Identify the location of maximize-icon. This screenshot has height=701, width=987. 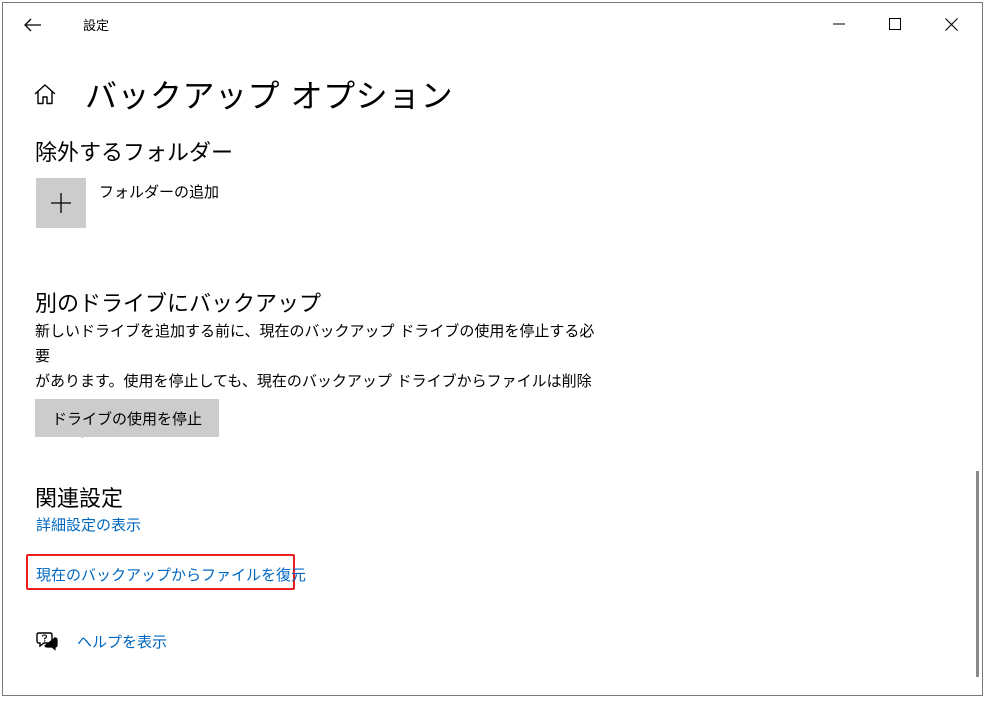
(895, 24).